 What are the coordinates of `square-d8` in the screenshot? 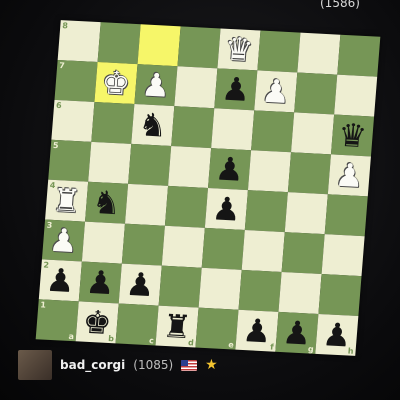 It's located at (199, 47).